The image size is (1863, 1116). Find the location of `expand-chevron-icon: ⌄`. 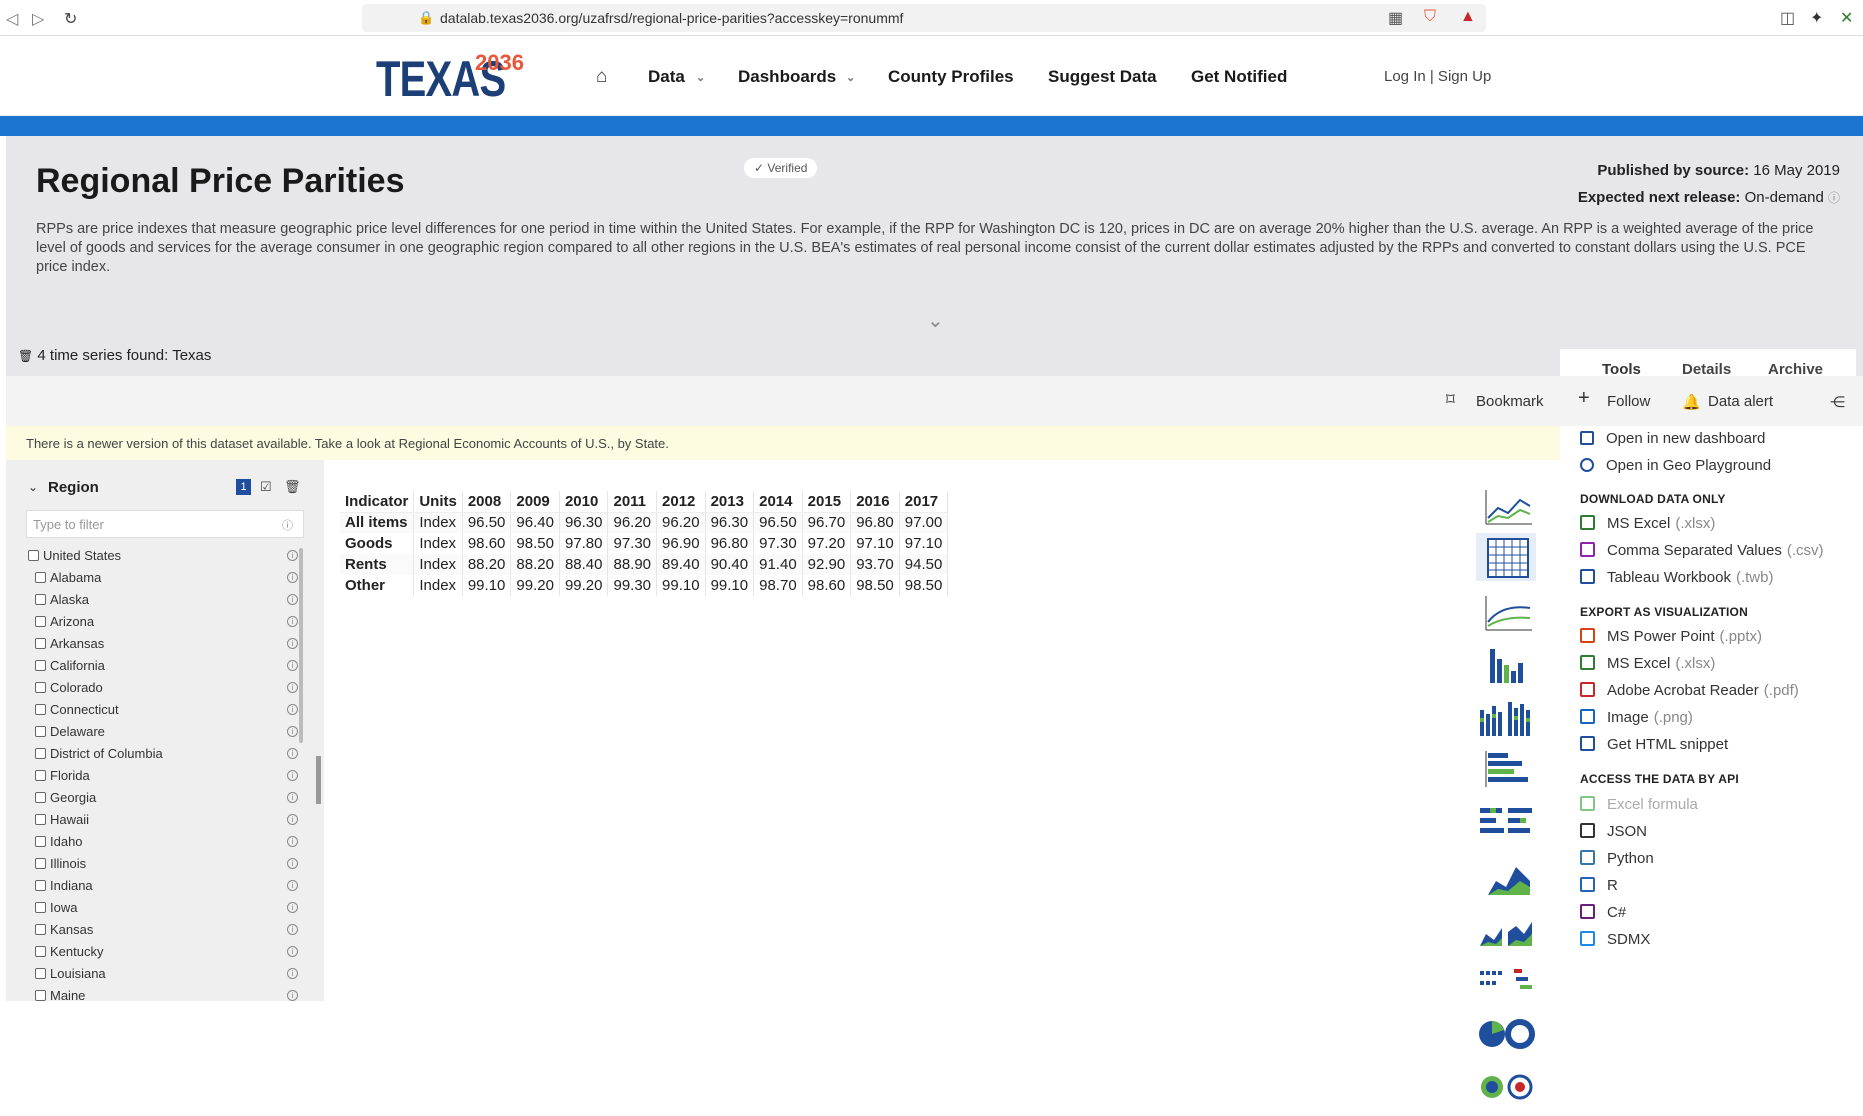

expand-chevron-icon: ⌄ is located at coordinates (935, 320).